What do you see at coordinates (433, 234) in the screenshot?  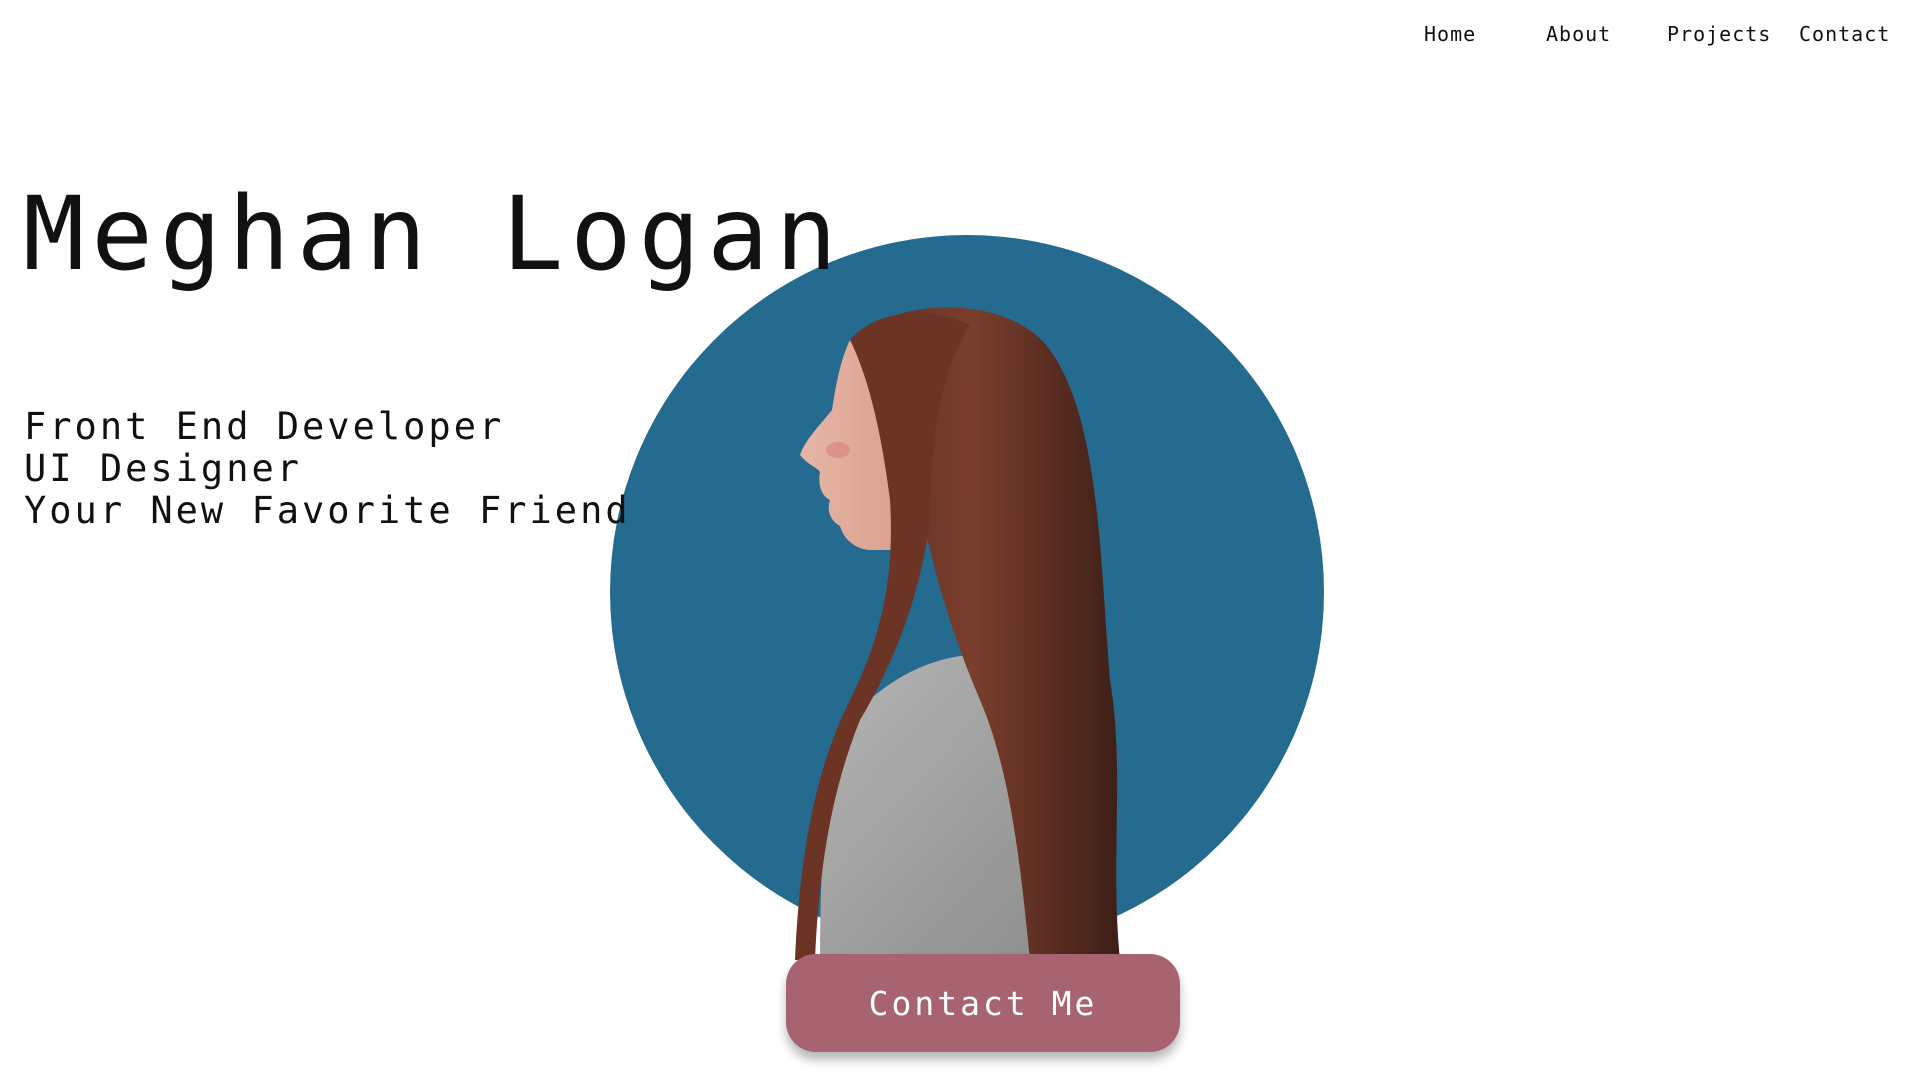 I see `hero-name: Meghan Logan` at bounding box center [433, 234].